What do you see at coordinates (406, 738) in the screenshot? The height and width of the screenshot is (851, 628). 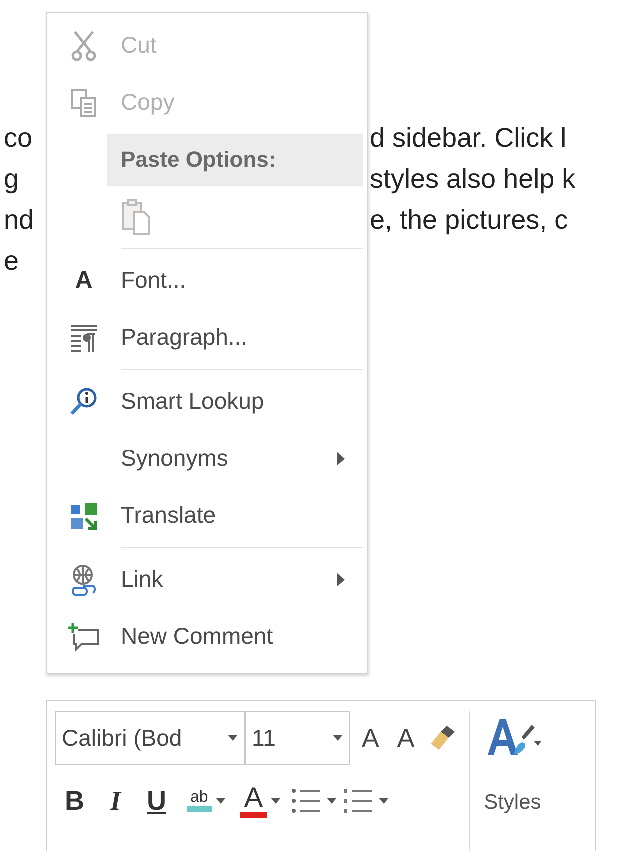 I see `shrink-font-button: A` at bounding box center [406, 738].